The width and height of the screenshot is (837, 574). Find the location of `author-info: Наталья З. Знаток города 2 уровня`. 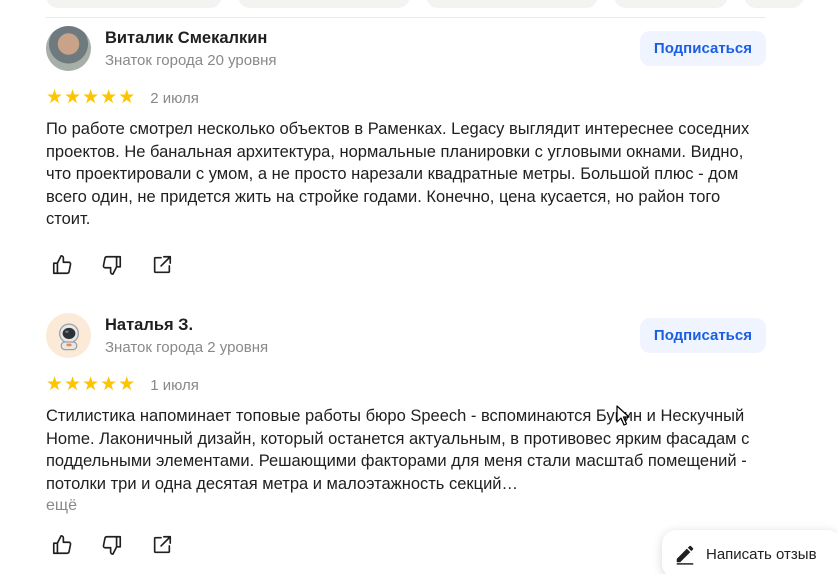

author-info: Наталья З. Знаток города 2 уровня is located at coordinates (186, 335).